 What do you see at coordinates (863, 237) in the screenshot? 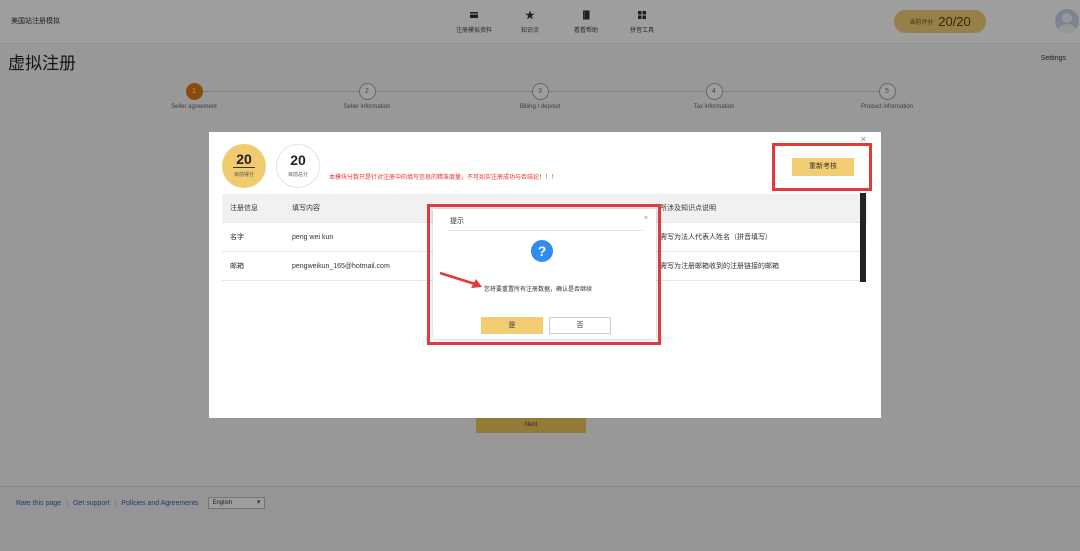
I see `table-scrollbar` at bounding box center [863, 237].